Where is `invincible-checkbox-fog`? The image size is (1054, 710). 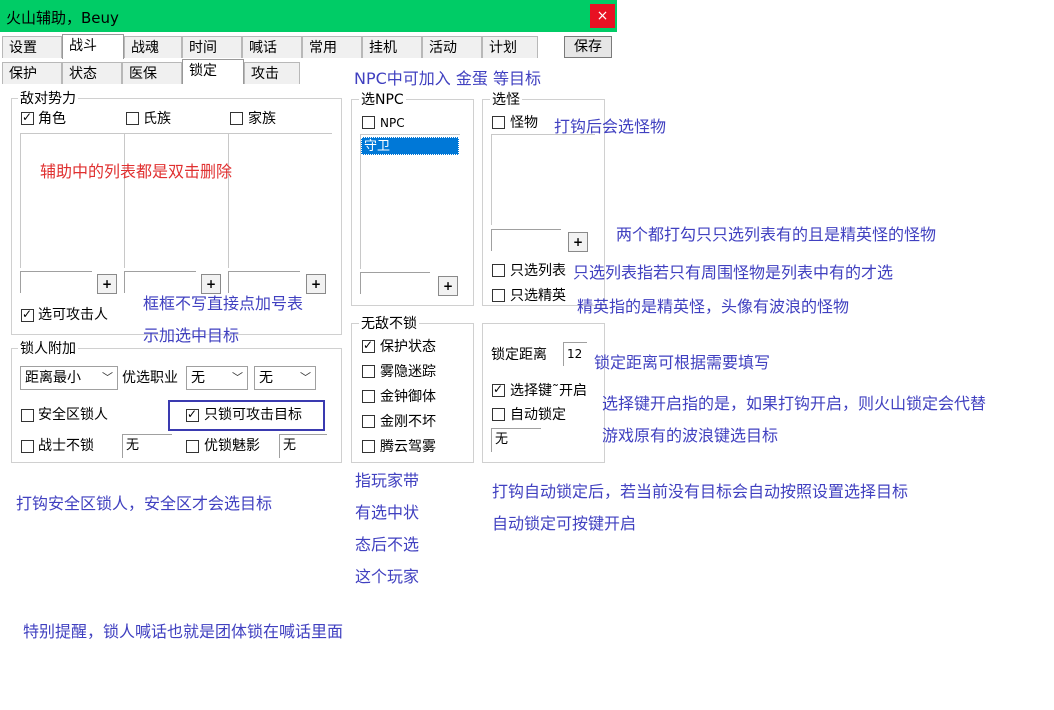 invincible-checkbox-fog is located at coordinates (368, 371).